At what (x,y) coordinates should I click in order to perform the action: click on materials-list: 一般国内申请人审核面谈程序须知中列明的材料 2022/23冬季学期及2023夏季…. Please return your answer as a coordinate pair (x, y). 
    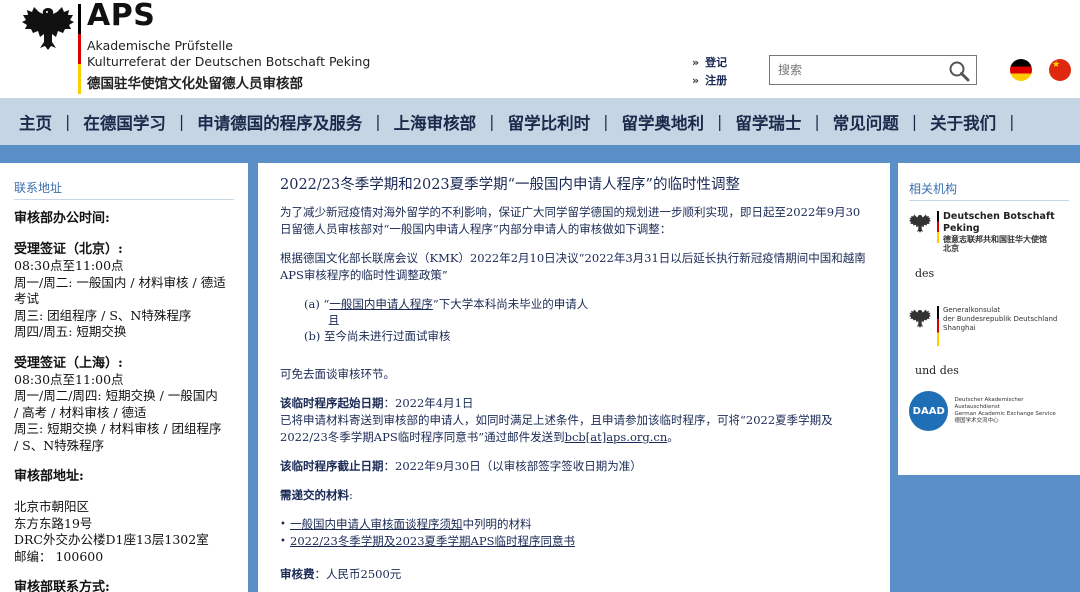
    Looking at the image, I should click on (574, 533).